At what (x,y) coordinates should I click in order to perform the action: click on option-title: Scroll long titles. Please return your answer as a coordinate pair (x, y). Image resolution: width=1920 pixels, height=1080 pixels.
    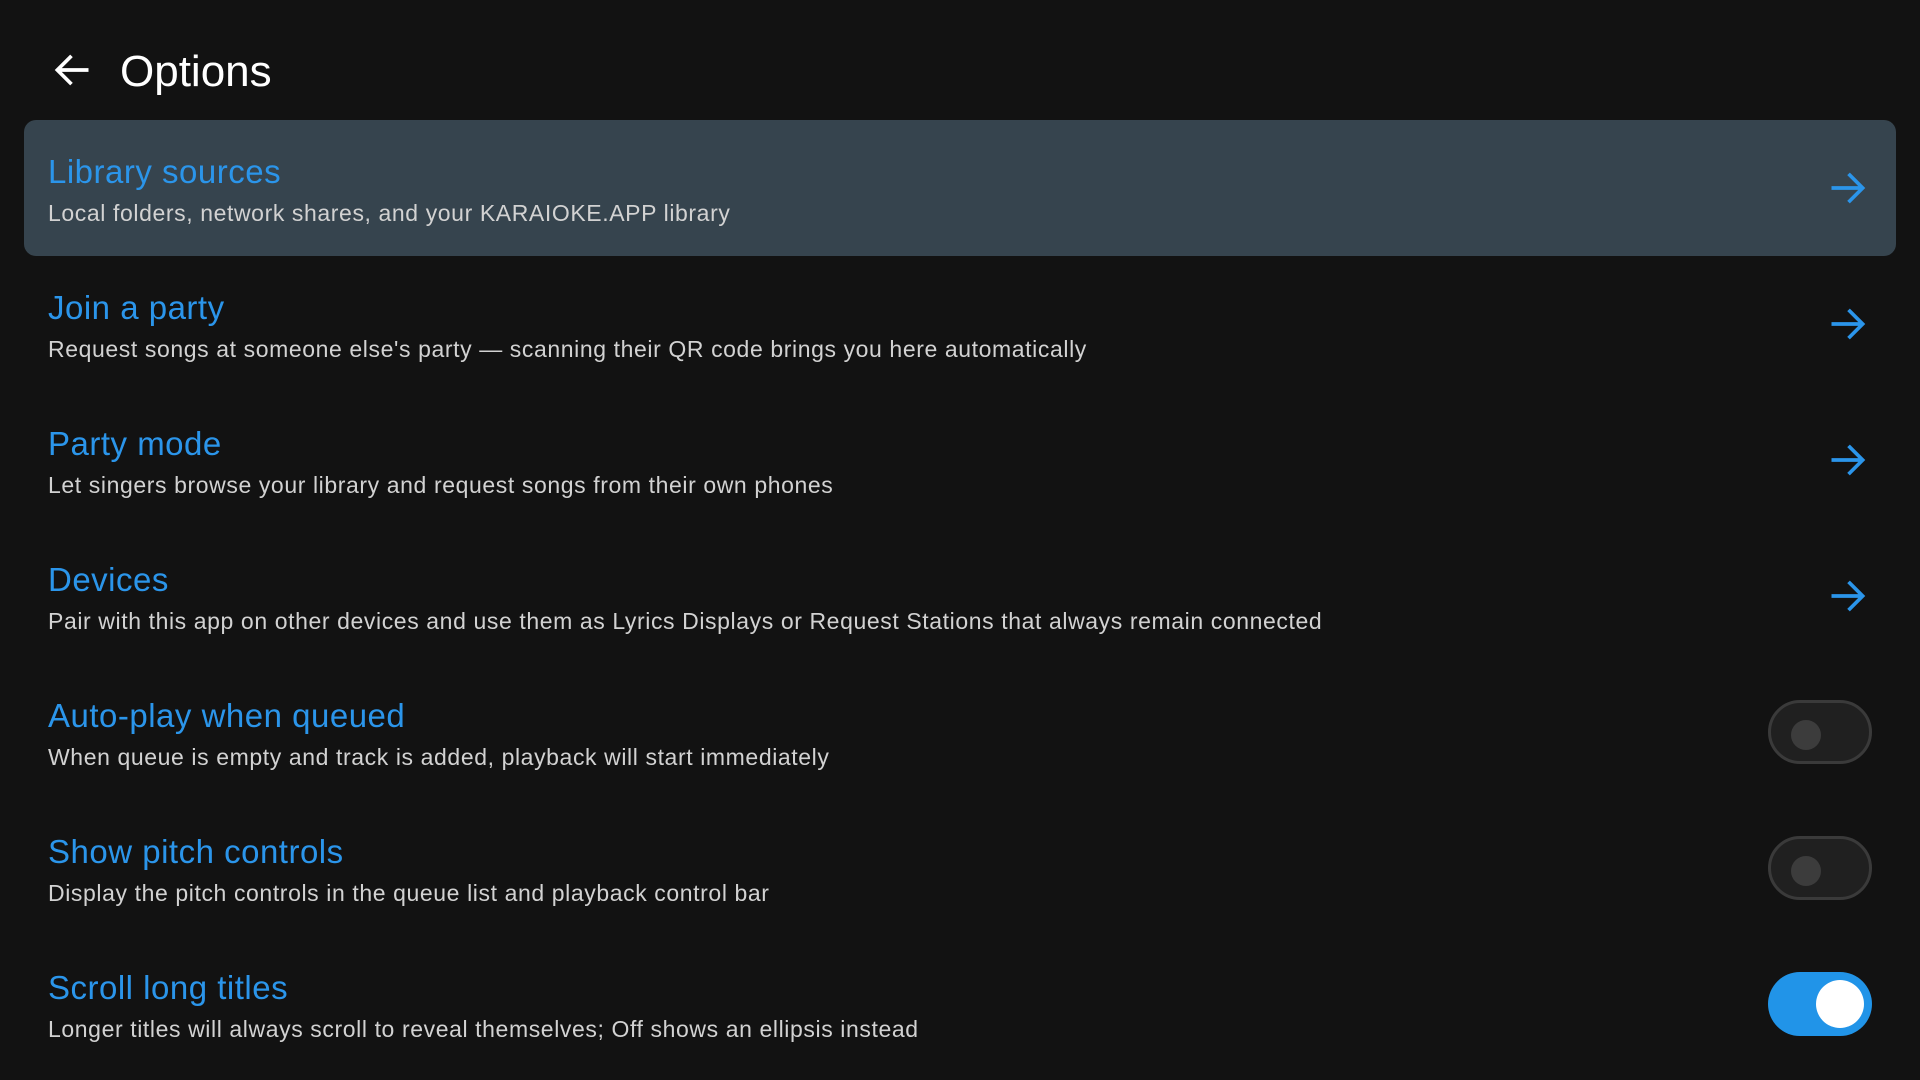
    Looking at the image, I should click on (168, 987).